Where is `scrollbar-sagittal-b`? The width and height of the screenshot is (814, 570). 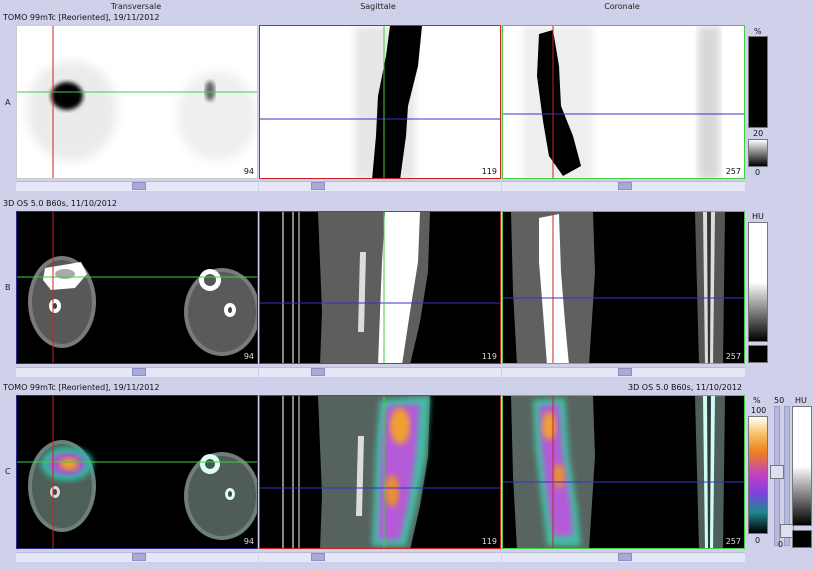 scrollbar-sagittal-b is located at coordinates (380, 372).